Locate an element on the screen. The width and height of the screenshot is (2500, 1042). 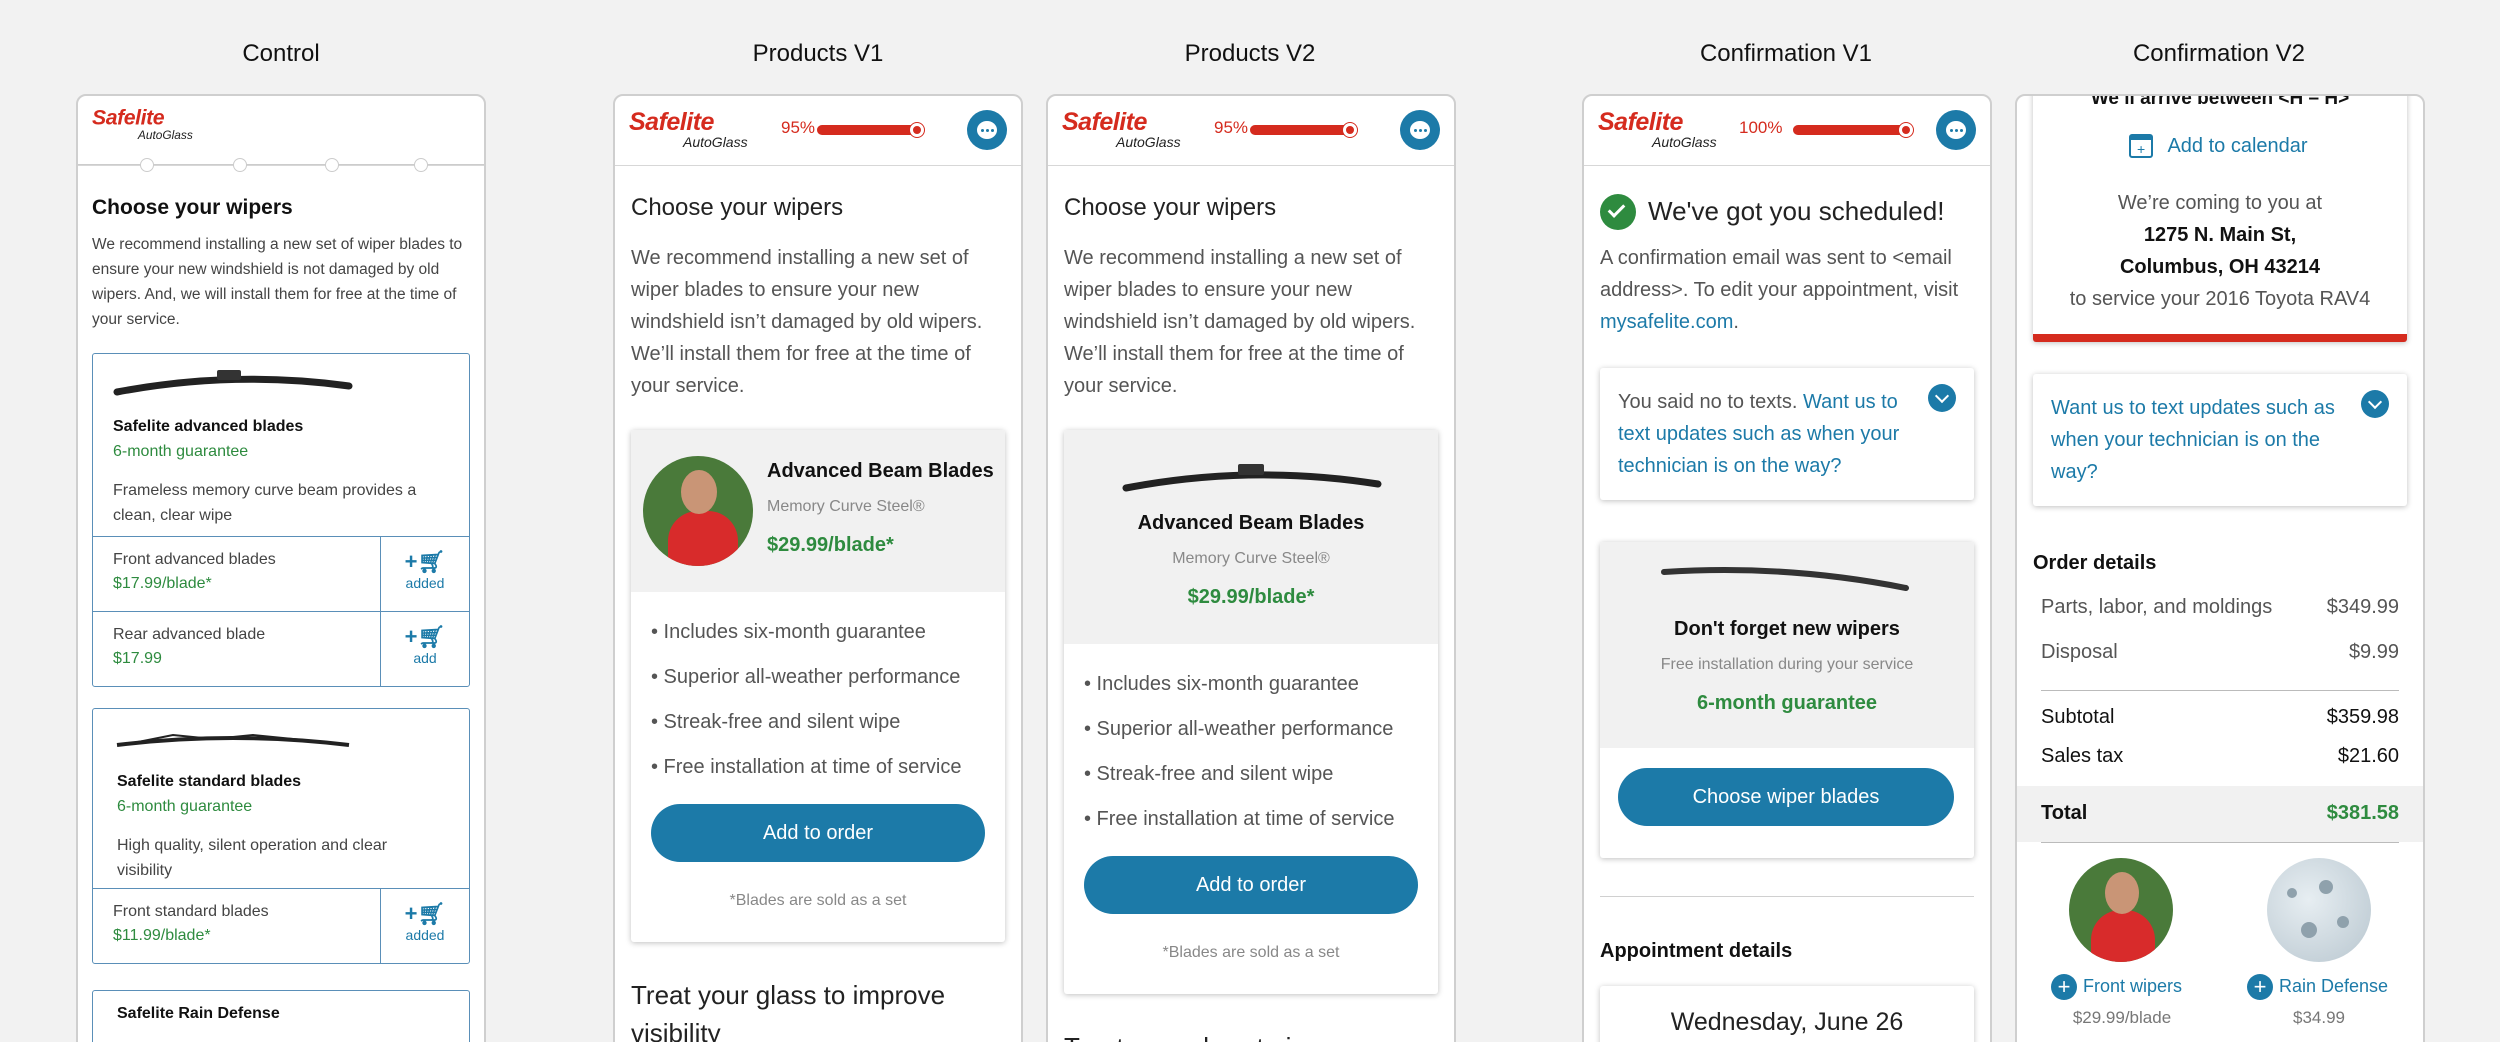
progress-bar is located at coordinates (1853, 130).